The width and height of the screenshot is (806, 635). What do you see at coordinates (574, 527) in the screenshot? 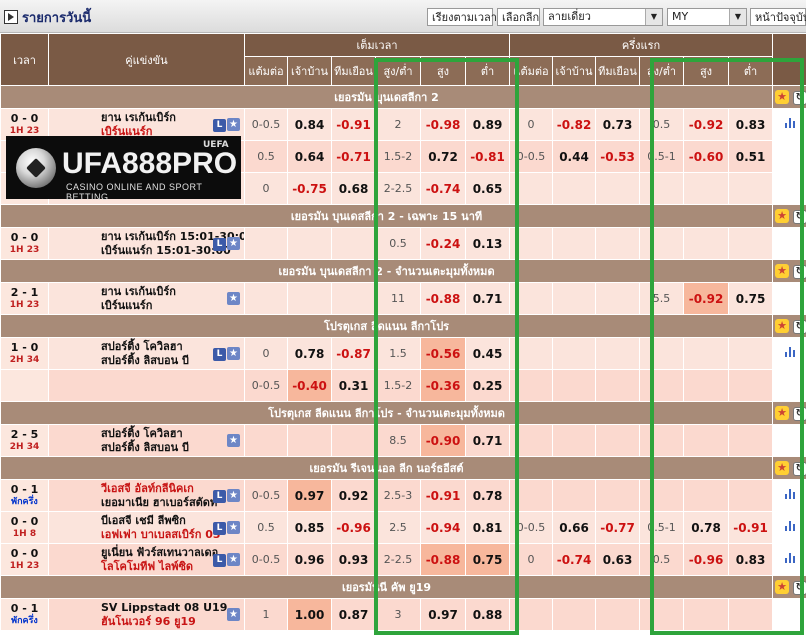
I see `odds-fh-home: 0.66` at bounding box center [574, 527].